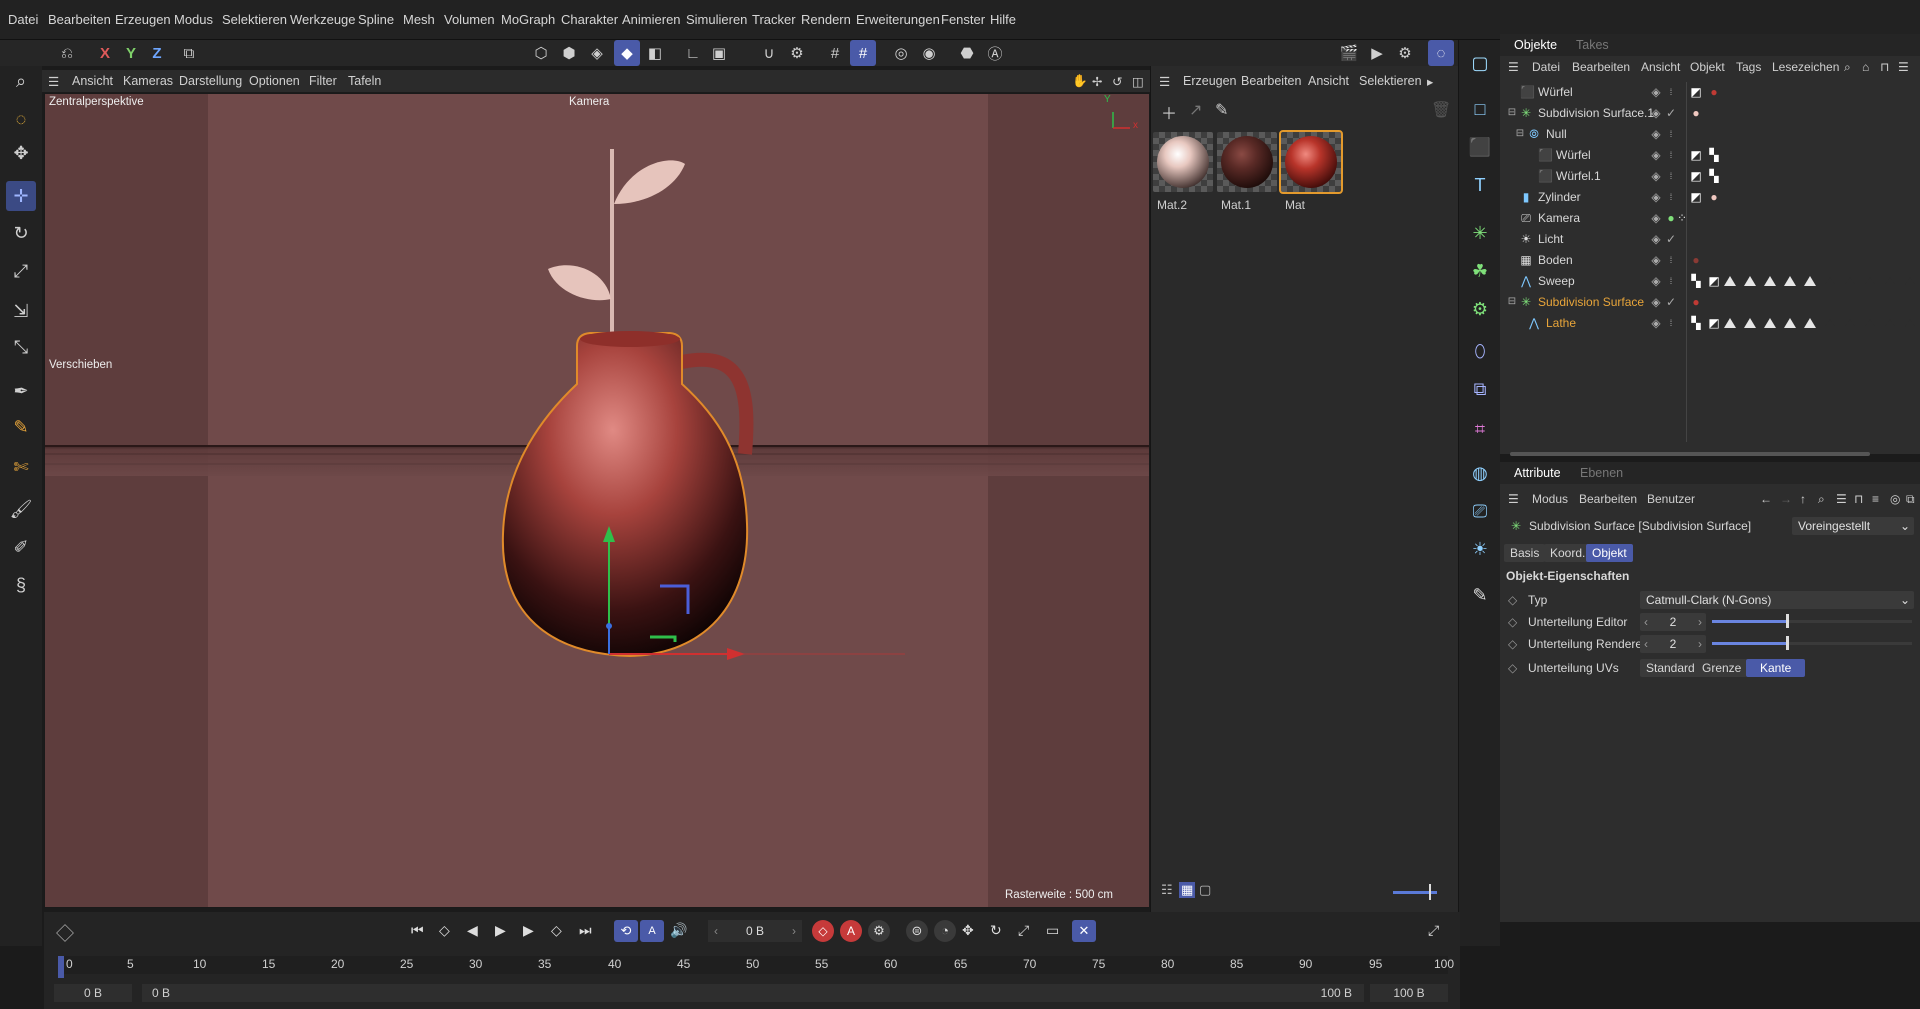  I want to click on sound-icon: 🔊, so click(678, 930).